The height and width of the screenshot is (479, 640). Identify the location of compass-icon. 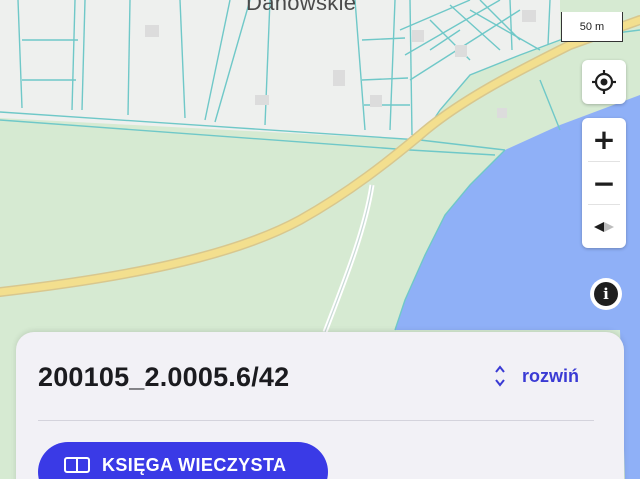
(604, 226).